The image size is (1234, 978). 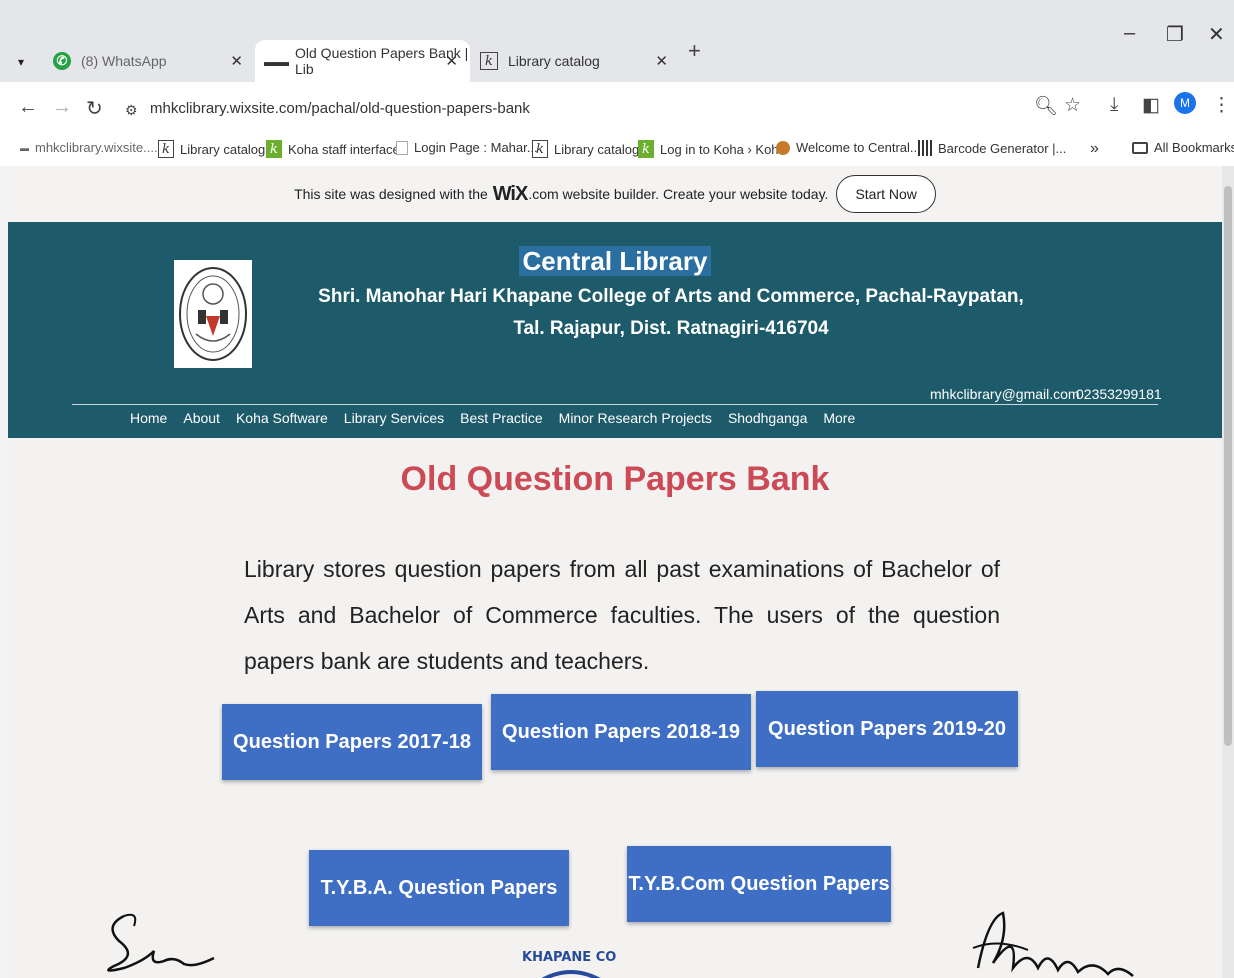 What do you see at coordinates (394, 418) in the screenshot?
I see `nav-library-services: Library Services` at bounding box center [394, 418].